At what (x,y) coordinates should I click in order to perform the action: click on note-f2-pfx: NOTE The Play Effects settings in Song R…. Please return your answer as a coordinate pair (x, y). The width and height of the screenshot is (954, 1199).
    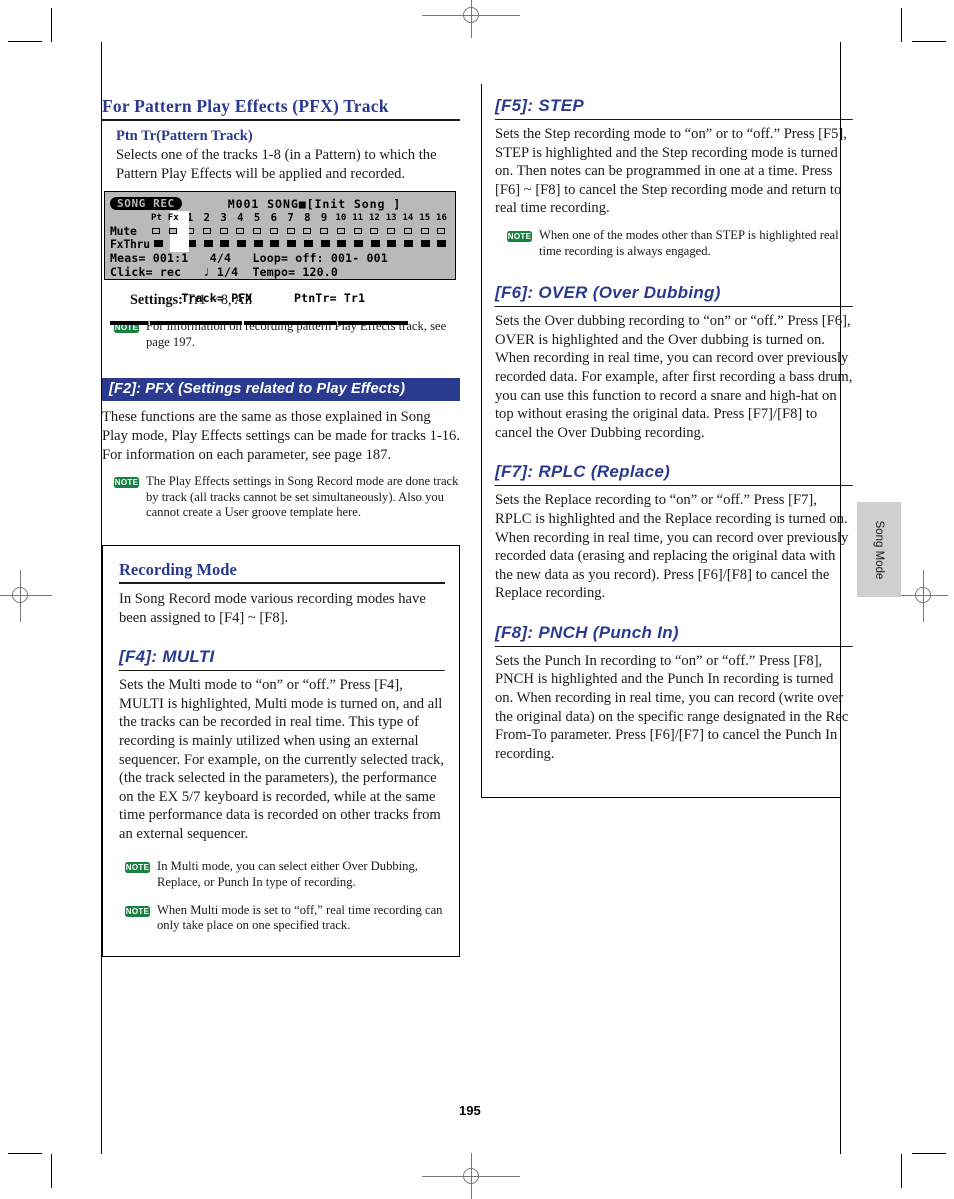
    Looking at the image, I should click on (287, 497).